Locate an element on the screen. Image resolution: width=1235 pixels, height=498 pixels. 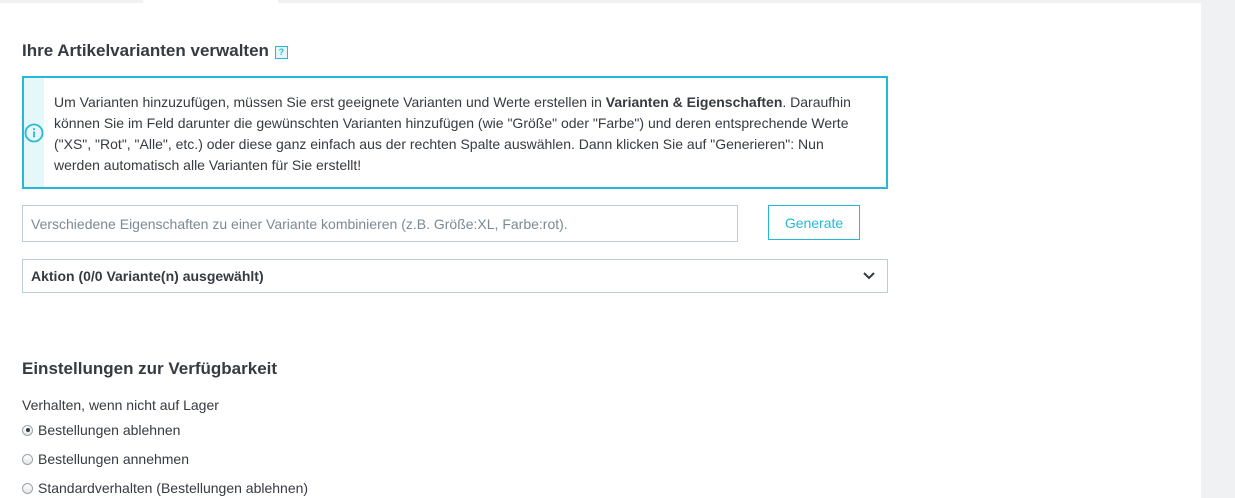
attributes-features-link: Varianten & Eigenschaften is located at coordinates (694, 102).